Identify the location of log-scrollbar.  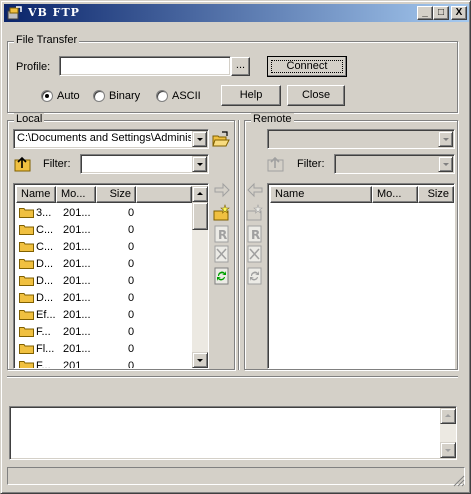
(448, 433).